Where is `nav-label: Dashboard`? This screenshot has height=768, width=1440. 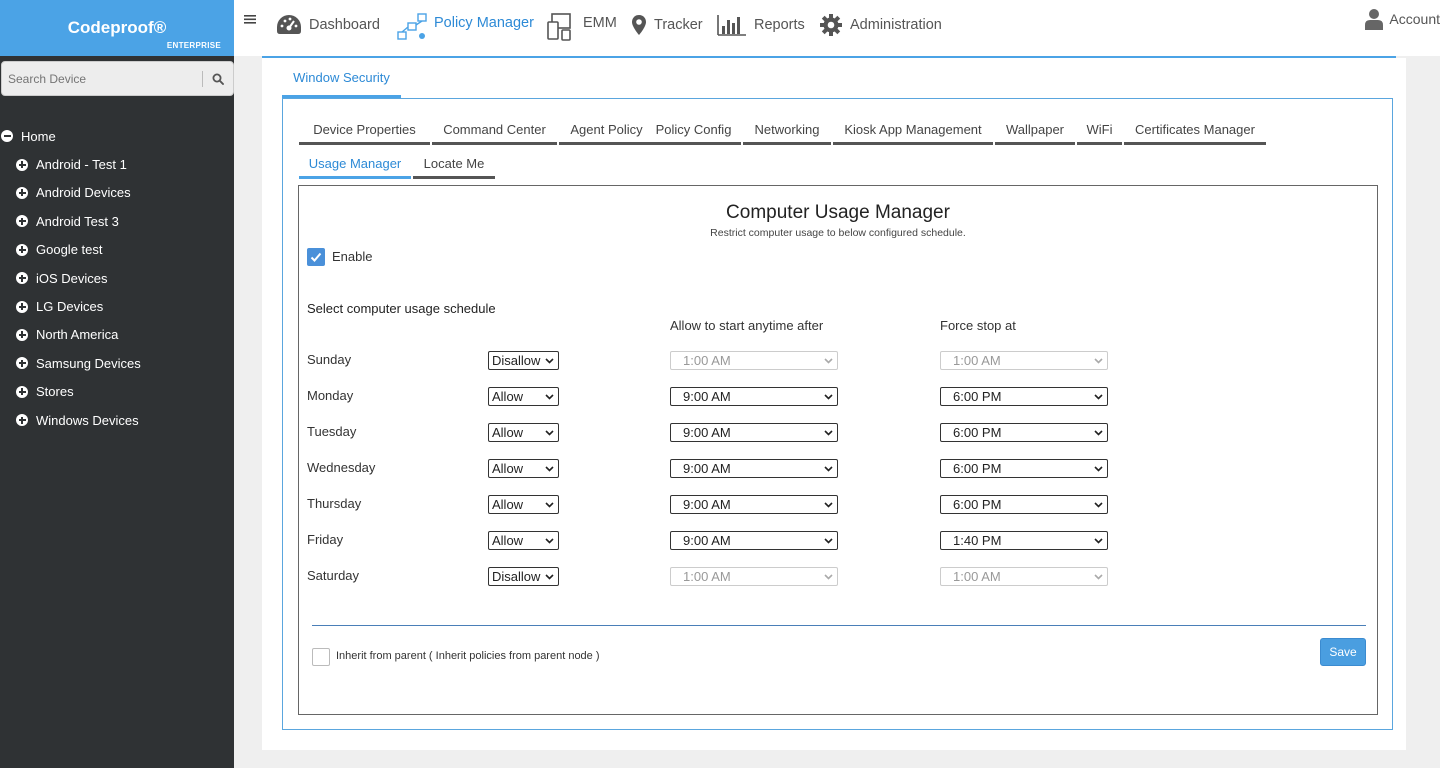
nav-label: Dashboard is located at coordinates (344, 25).